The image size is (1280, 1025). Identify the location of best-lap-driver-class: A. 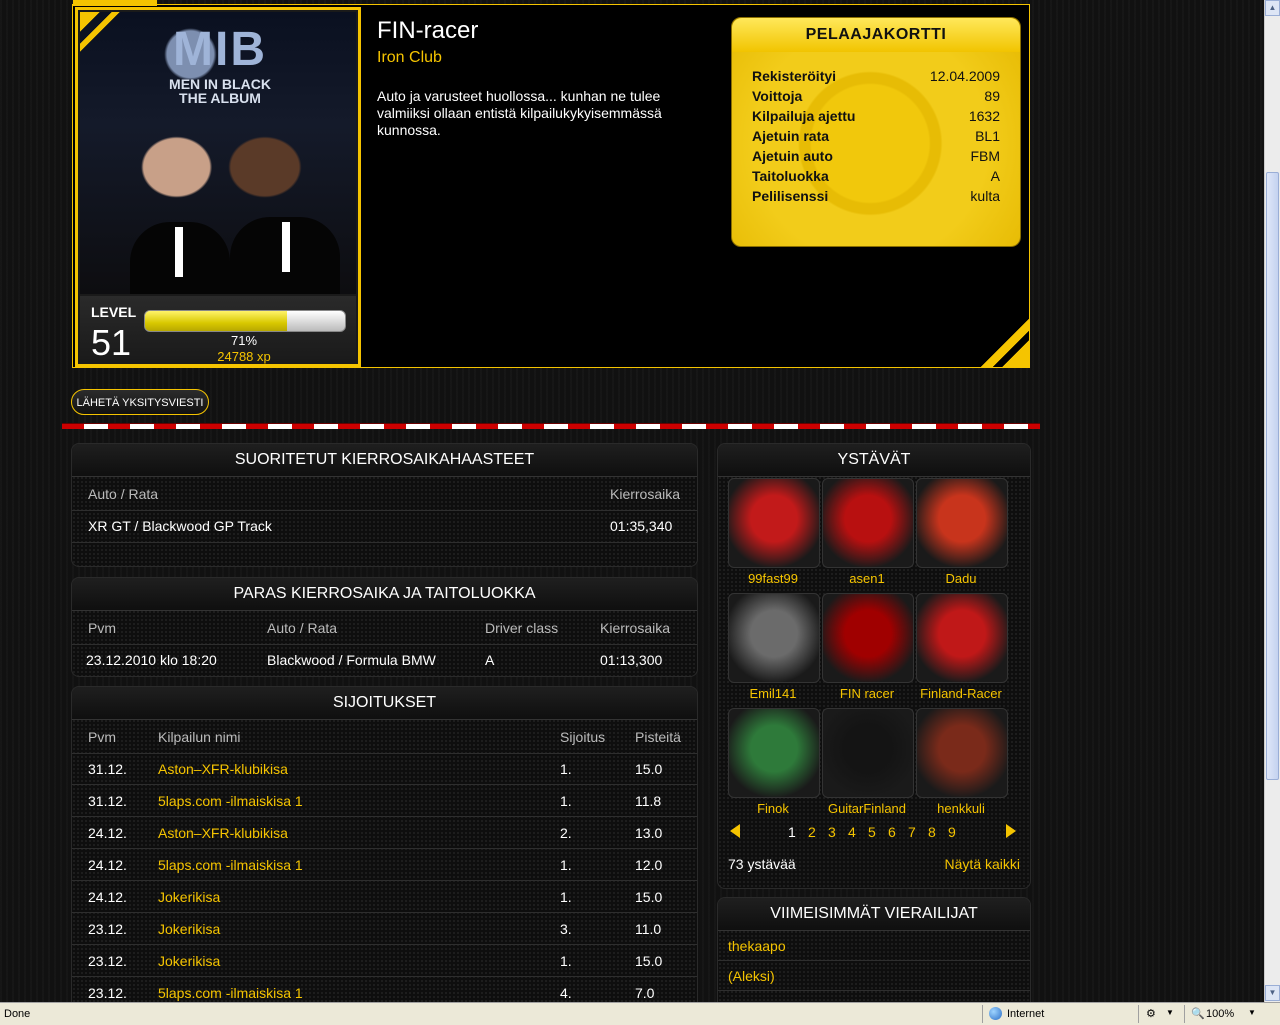
(490, 660).